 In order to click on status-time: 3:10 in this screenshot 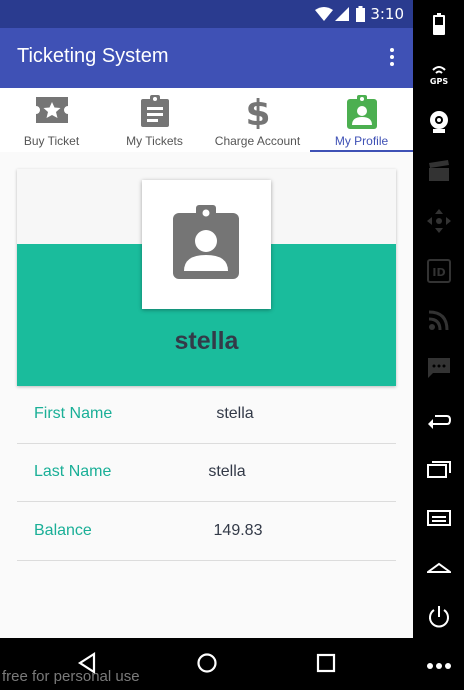, I will do `click(387, 14)`.